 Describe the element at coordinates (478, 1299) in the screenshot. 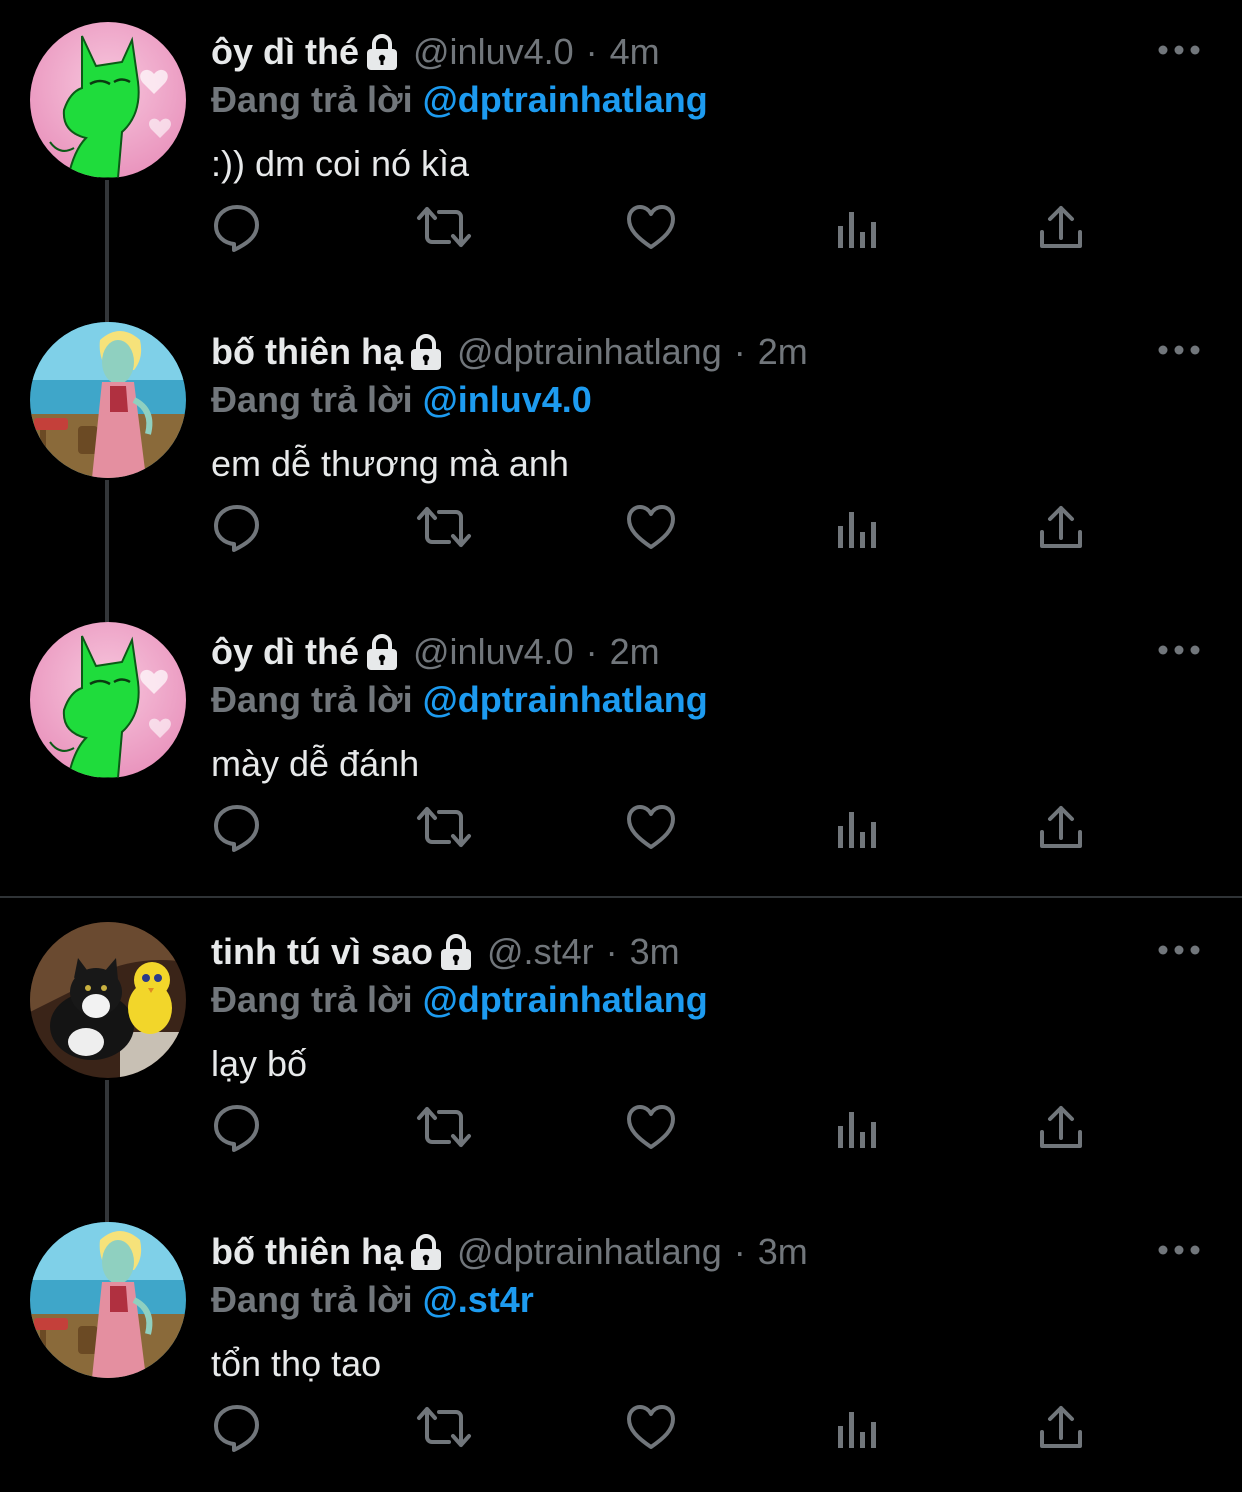

I see `reply-target-handle: @.st4r` at that location.